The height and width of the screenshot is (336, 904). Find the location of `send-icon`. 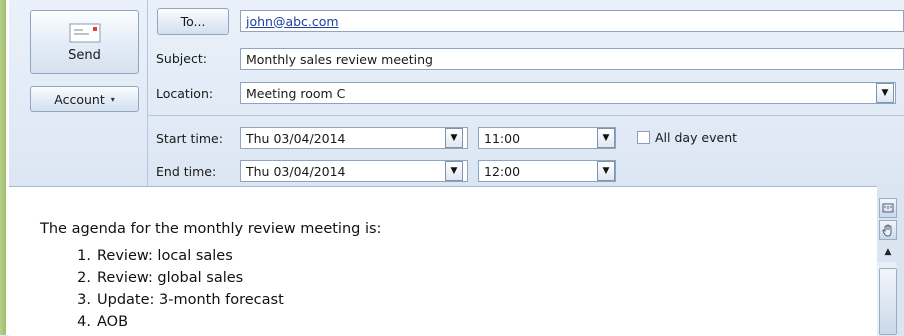

send-icon is located at coordinates (84, 32).